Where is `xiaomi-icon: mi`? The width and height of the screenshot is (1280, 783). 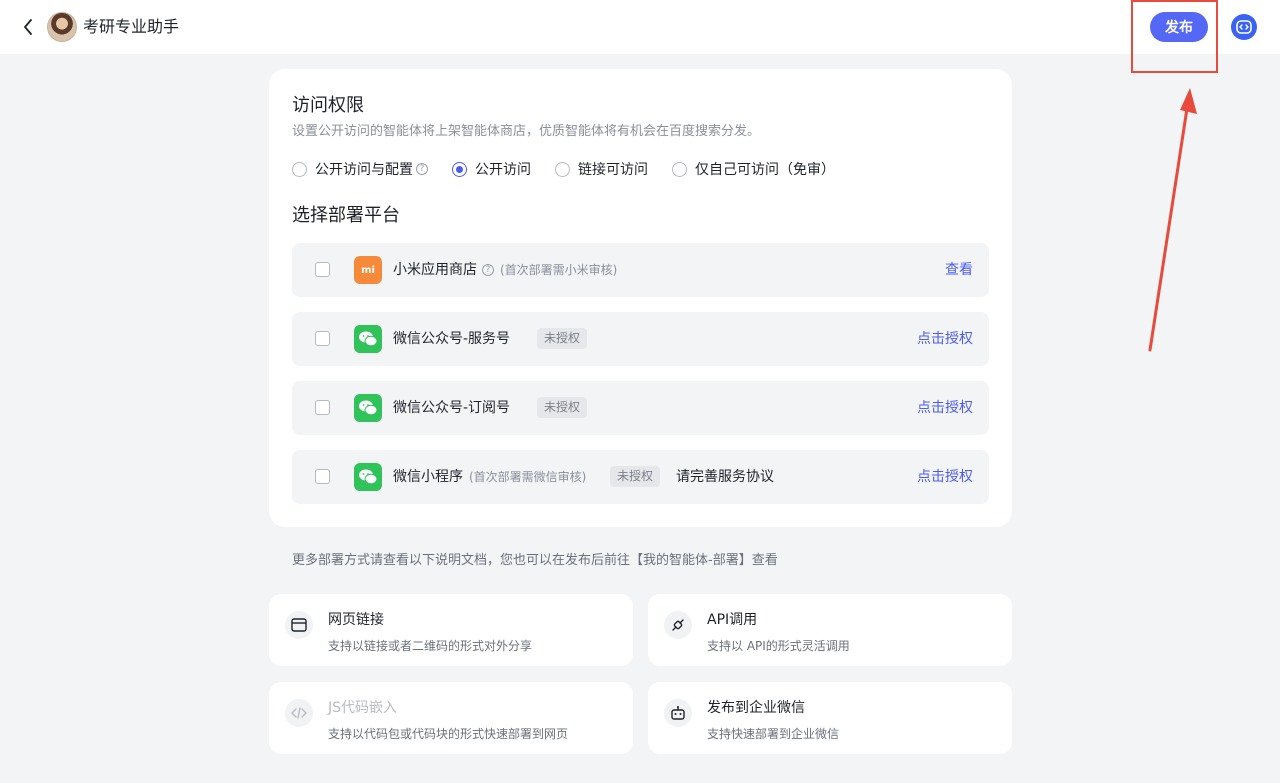
xiaomi-icon: mi is located at coordinates (368, 270).